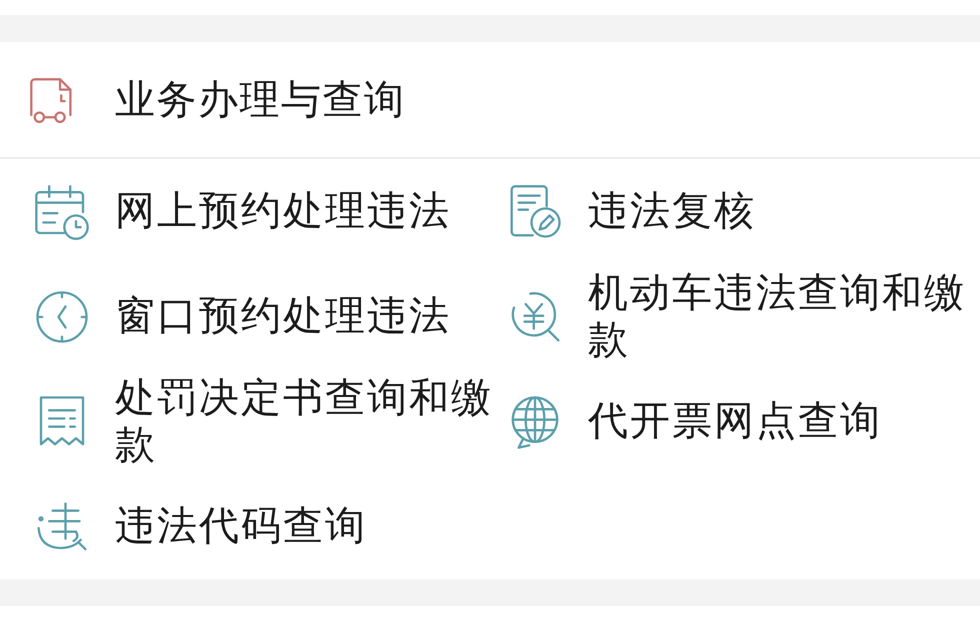 The width and height of the screenshot is (980, 625). What do you see at coordinates (250, 212) in the screenshot?
I see `service-item: 网上预约处理违法` at bounding box center [250, 212].